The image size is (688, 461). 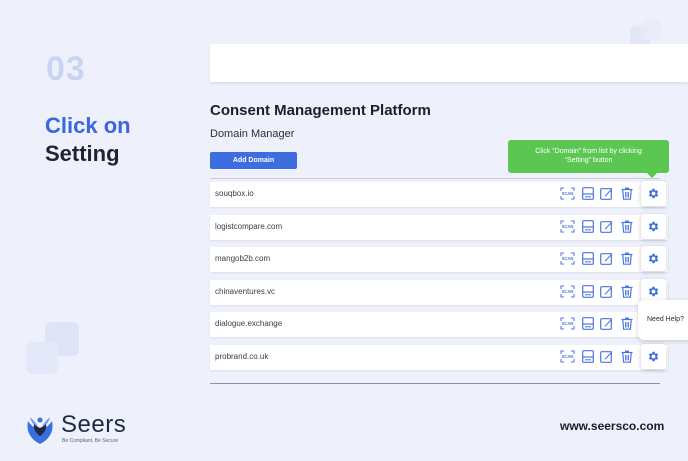 I want to click on domain-row: chinaventures.vc SCAN, so click(x=439, y=291).